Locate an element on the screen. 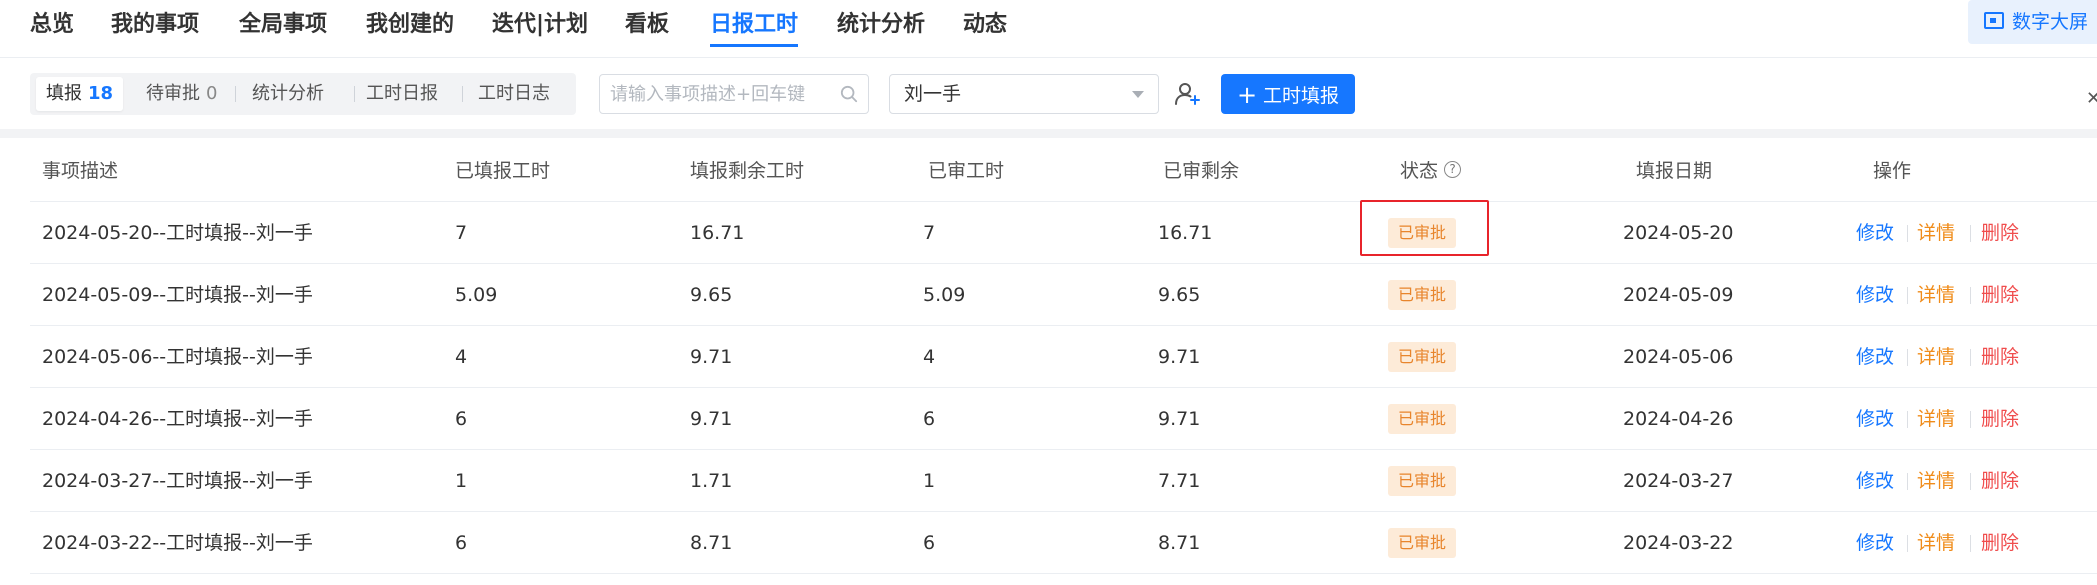 The width and height of the screenshot is (2097, 585). nav-item-activity: 动态 is located at coordinates (985, 25).